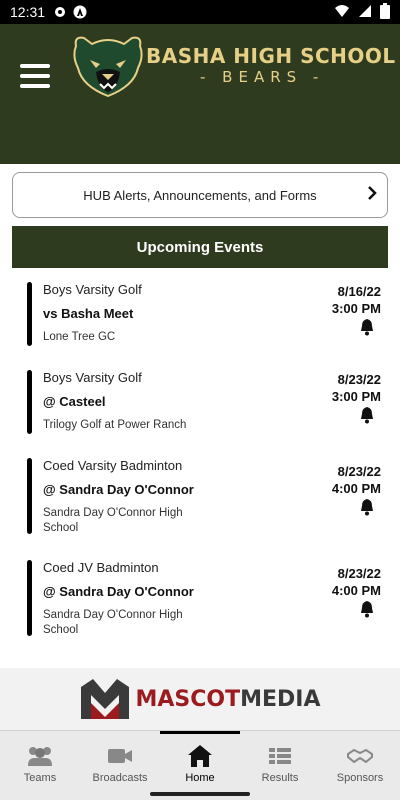 The height and width of the screenshot is (800, 400). Describe the element at coordinates (280, 778) in the screenshot. I see `tab-label: Results` at that location.